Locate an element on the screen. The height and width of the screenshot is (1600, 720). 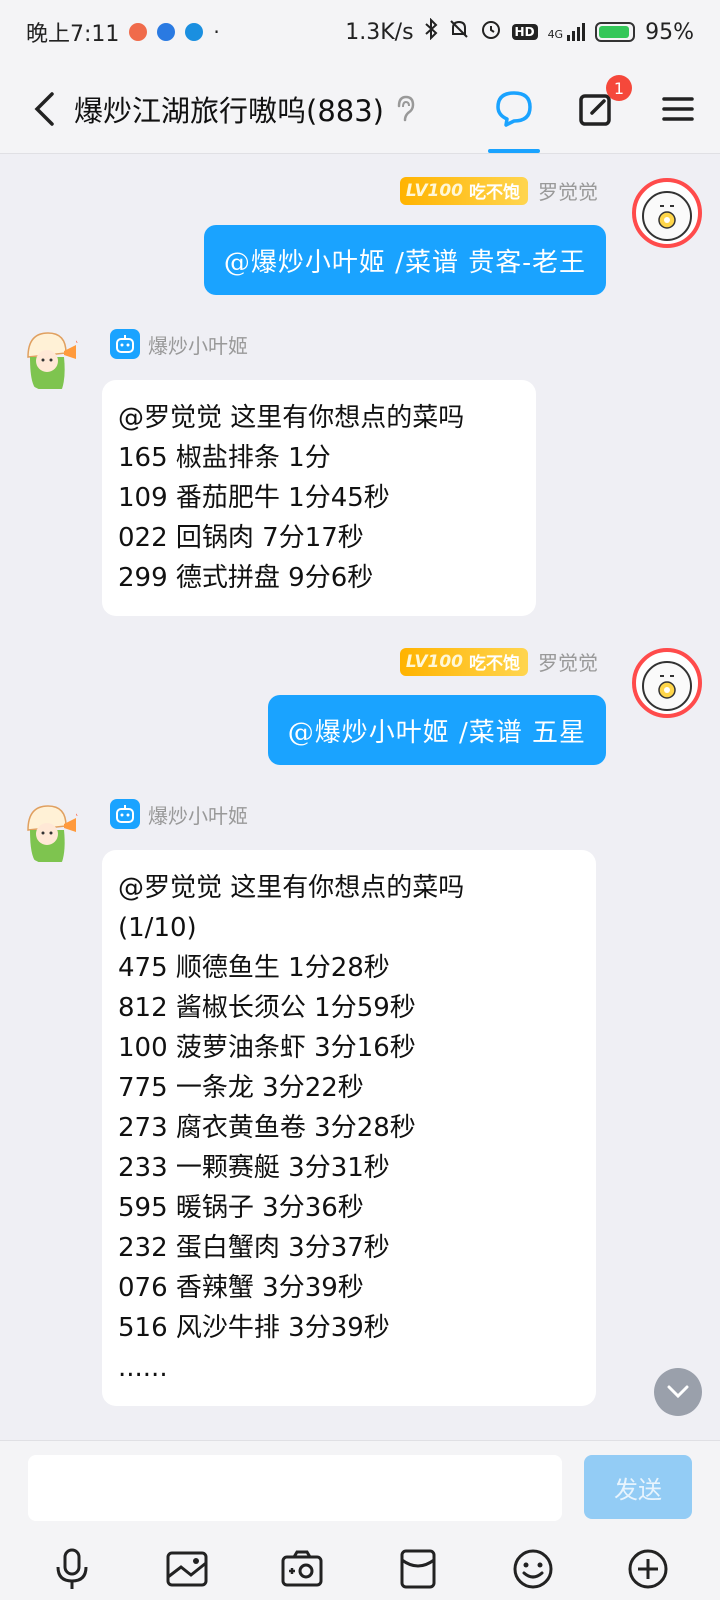
message-line: (1/10) is located at coordinates (157, 928).